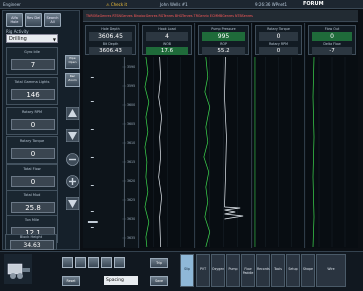  Describe the element at coordinates (32, 169) in the screenshot. I see `metric-label: Total Flow` at that location.